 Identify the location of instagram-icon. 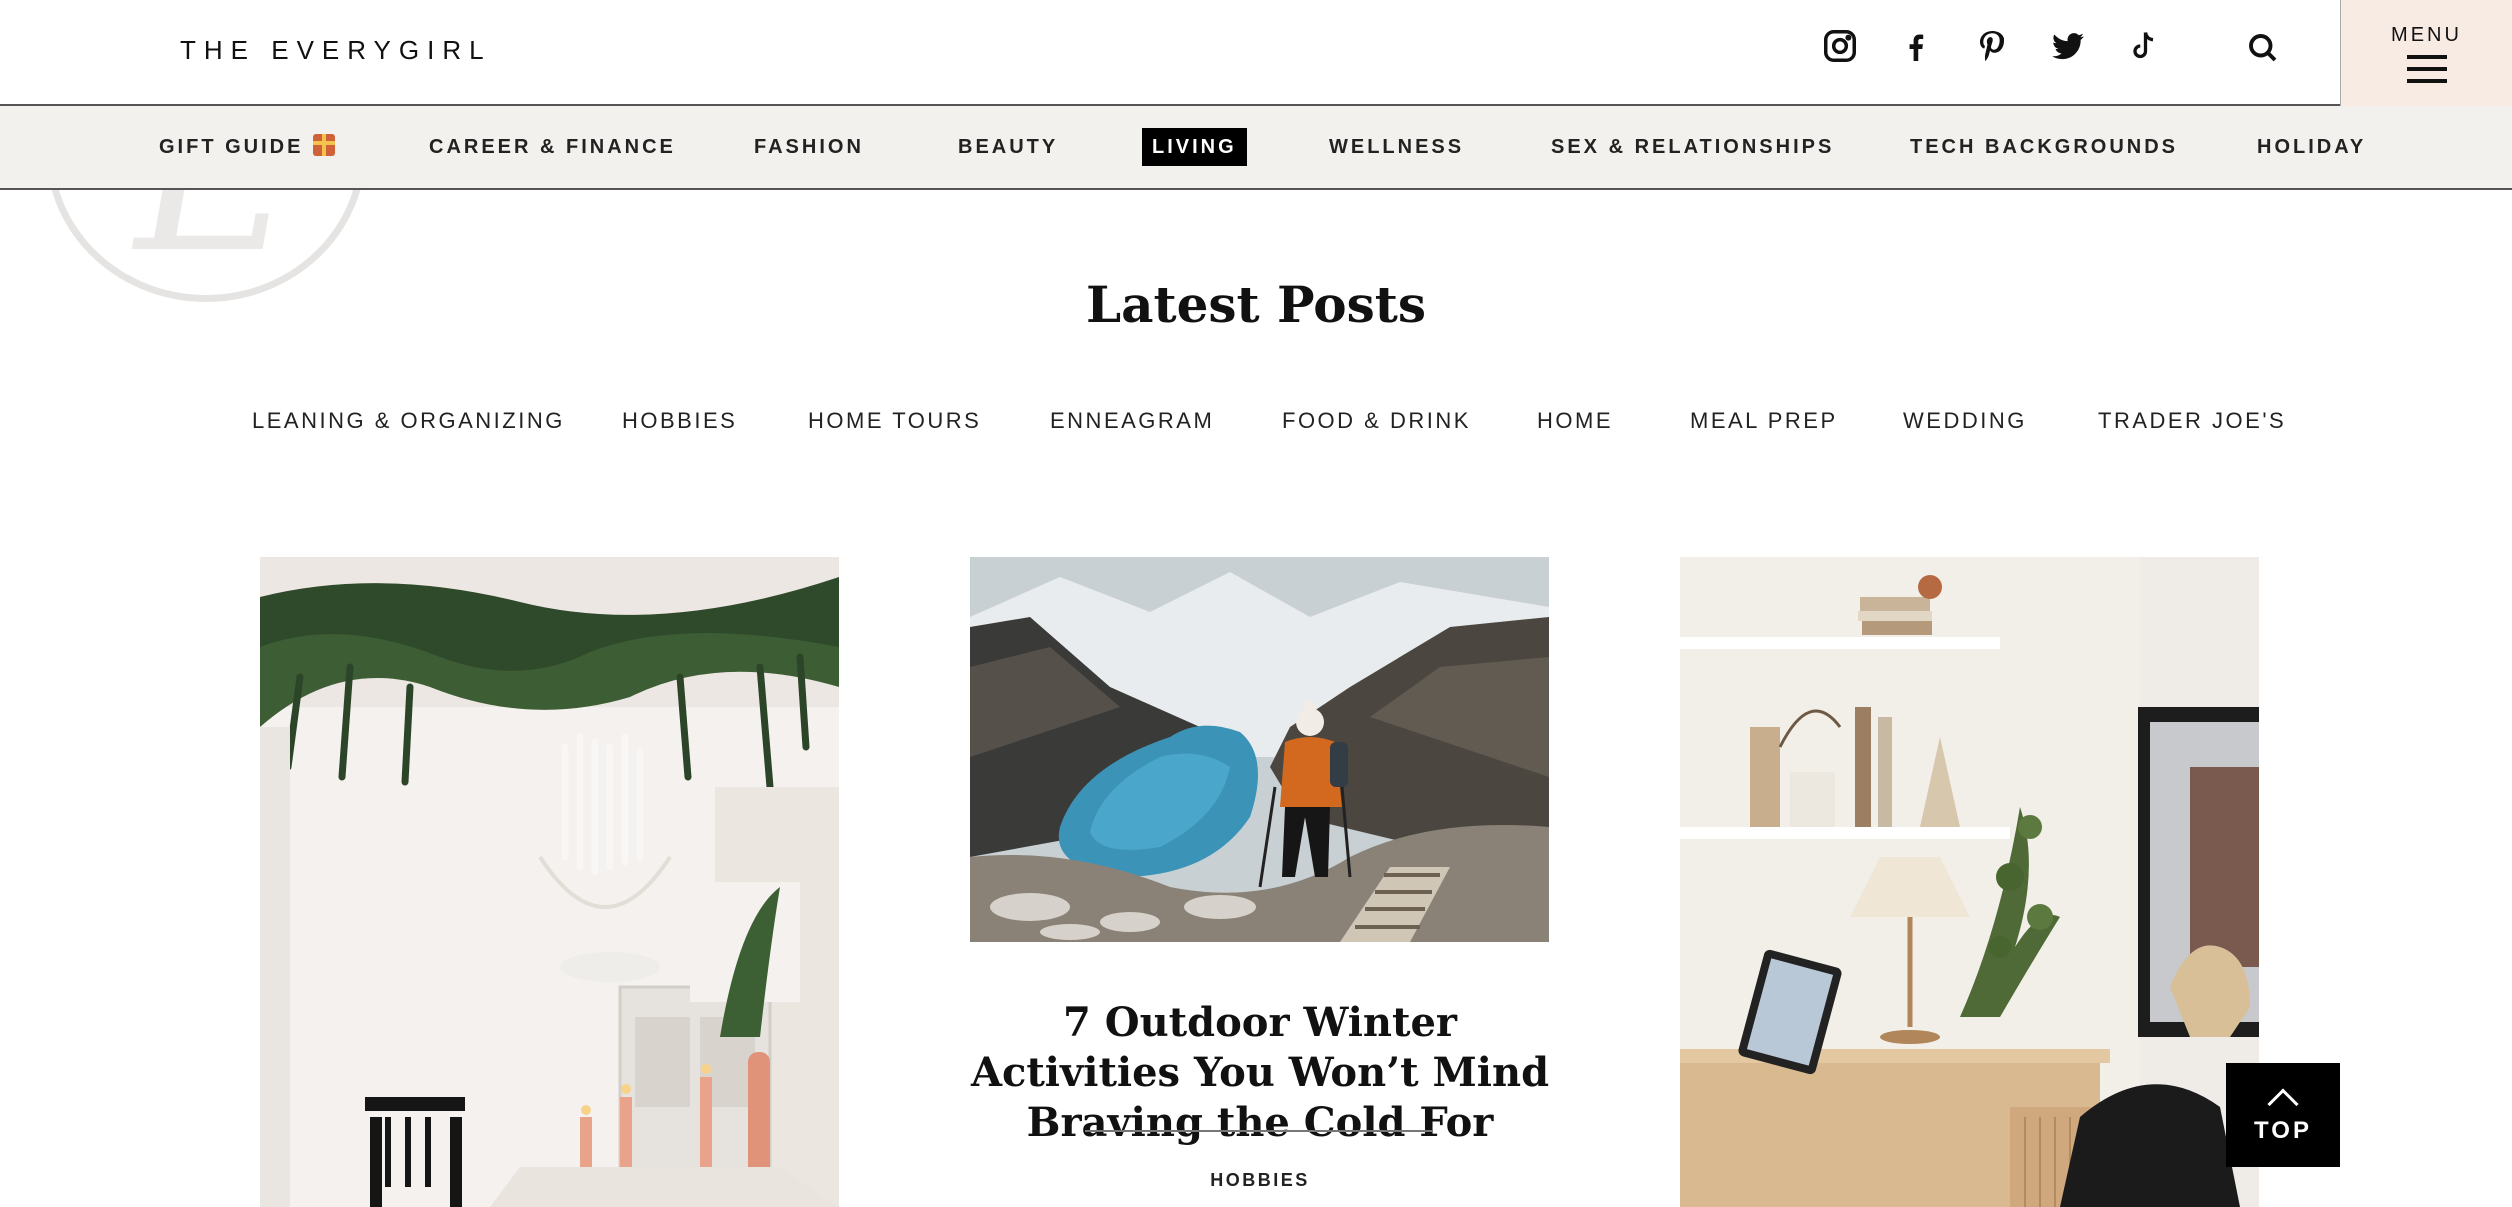
(1840, 46).